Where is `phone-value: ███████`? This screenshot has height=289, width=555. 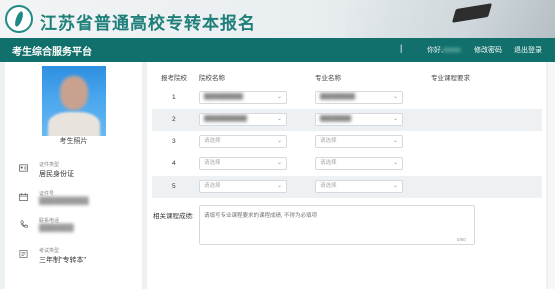 phone-value: ███████ is located at coordinates (56, 228).